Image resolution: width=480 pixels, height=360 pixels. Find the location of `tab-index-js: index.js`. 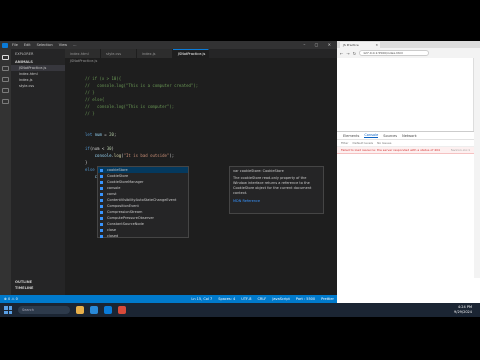

tab-index-js: index.js is located at coordinates (155, 53).